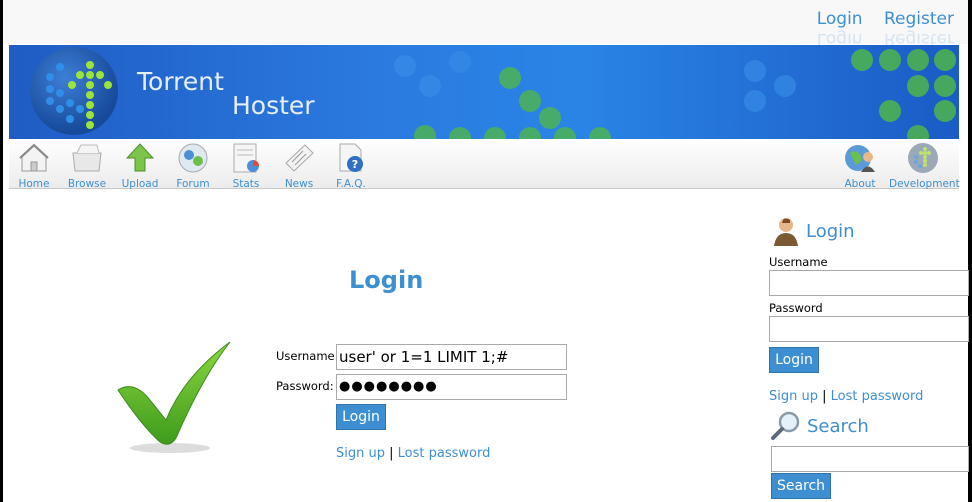 This screenshot has width=972, height=502. I want to click on window-frame-right, so click(970, 251).